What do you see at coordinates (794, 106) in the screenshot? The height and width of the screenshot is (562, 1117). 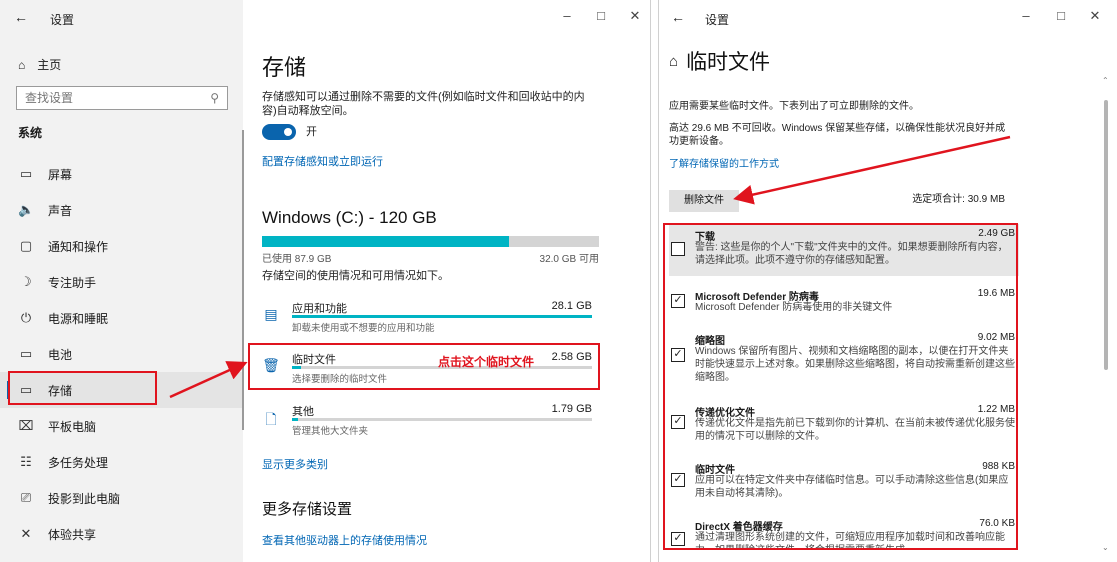 I see `intro-text: 应用需要某些临时文件。下表列出了可立即删除的文件。` at bounding box center [794, 106].